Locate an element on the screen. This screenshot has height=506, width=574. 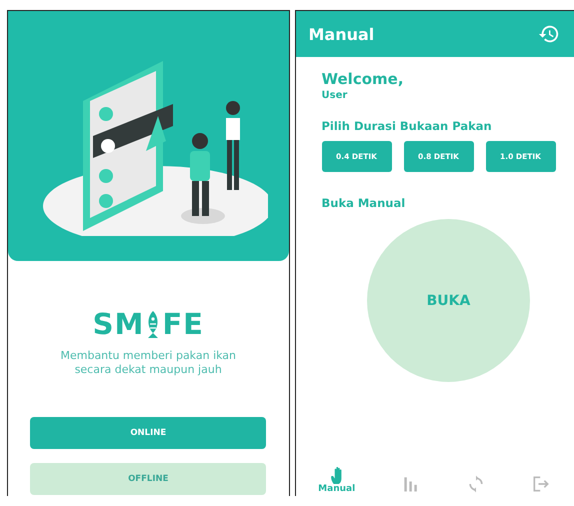
hand-icon is located at coordinates (336, 475).